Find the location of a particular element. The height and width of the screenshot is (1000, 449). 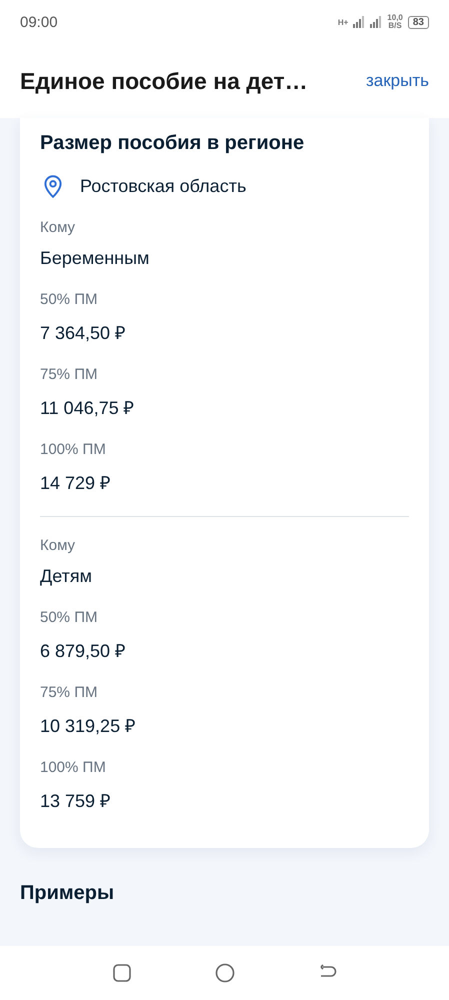

card-title: Размер пособия в регионе is located at coordinates (173, 143).